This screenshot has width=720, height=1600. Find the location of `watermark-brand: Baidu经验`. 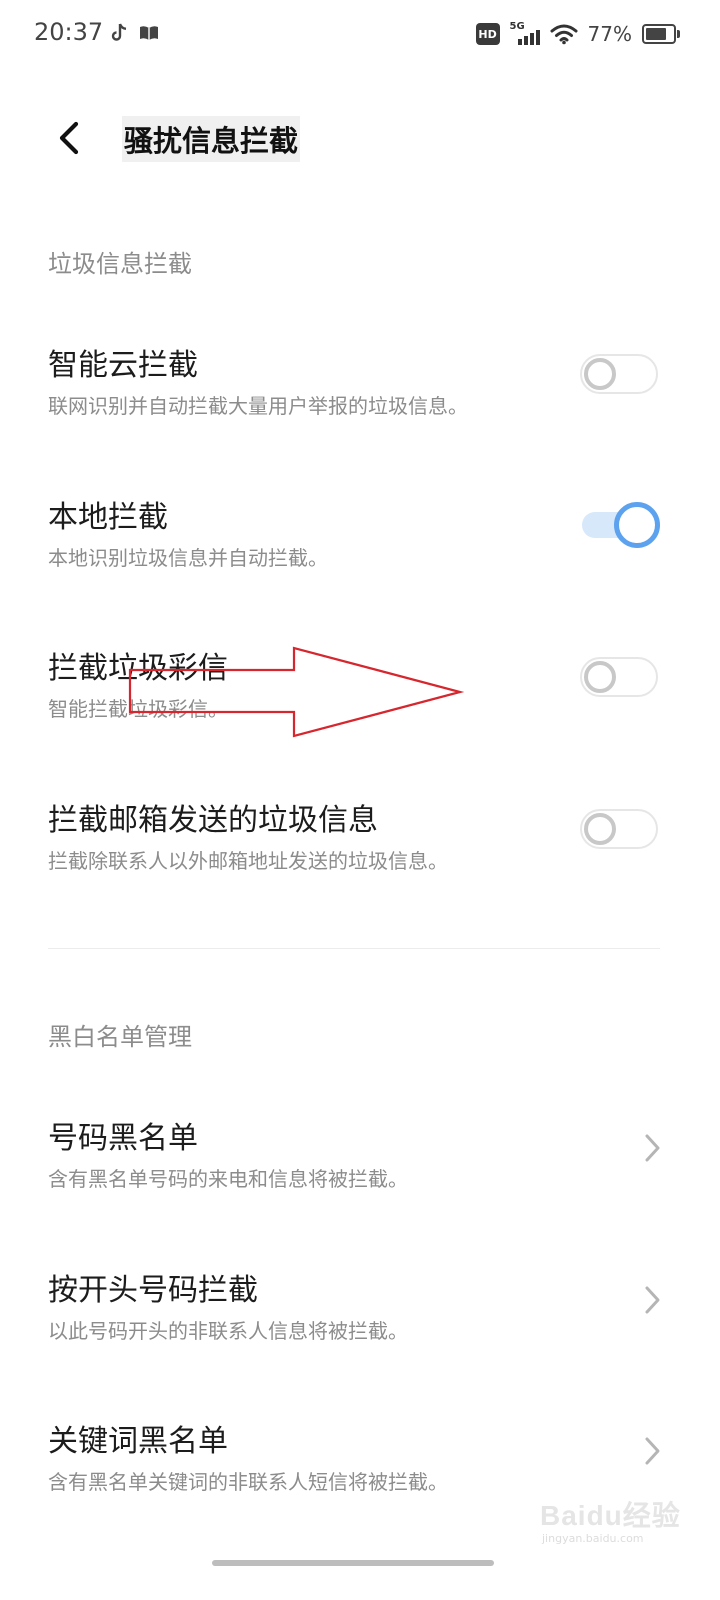

watermark-brand: Baidu经验 is located at coordinates (610, 1515).